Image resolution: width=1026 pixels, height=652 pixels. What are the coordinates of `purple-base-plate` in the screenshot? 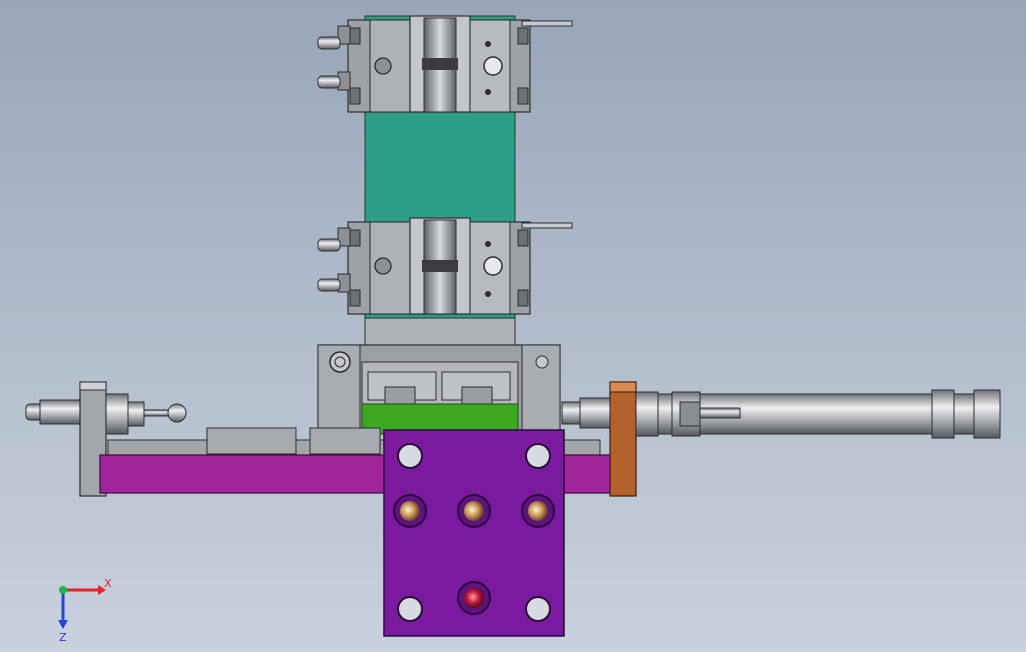 It's located at (474, 533).